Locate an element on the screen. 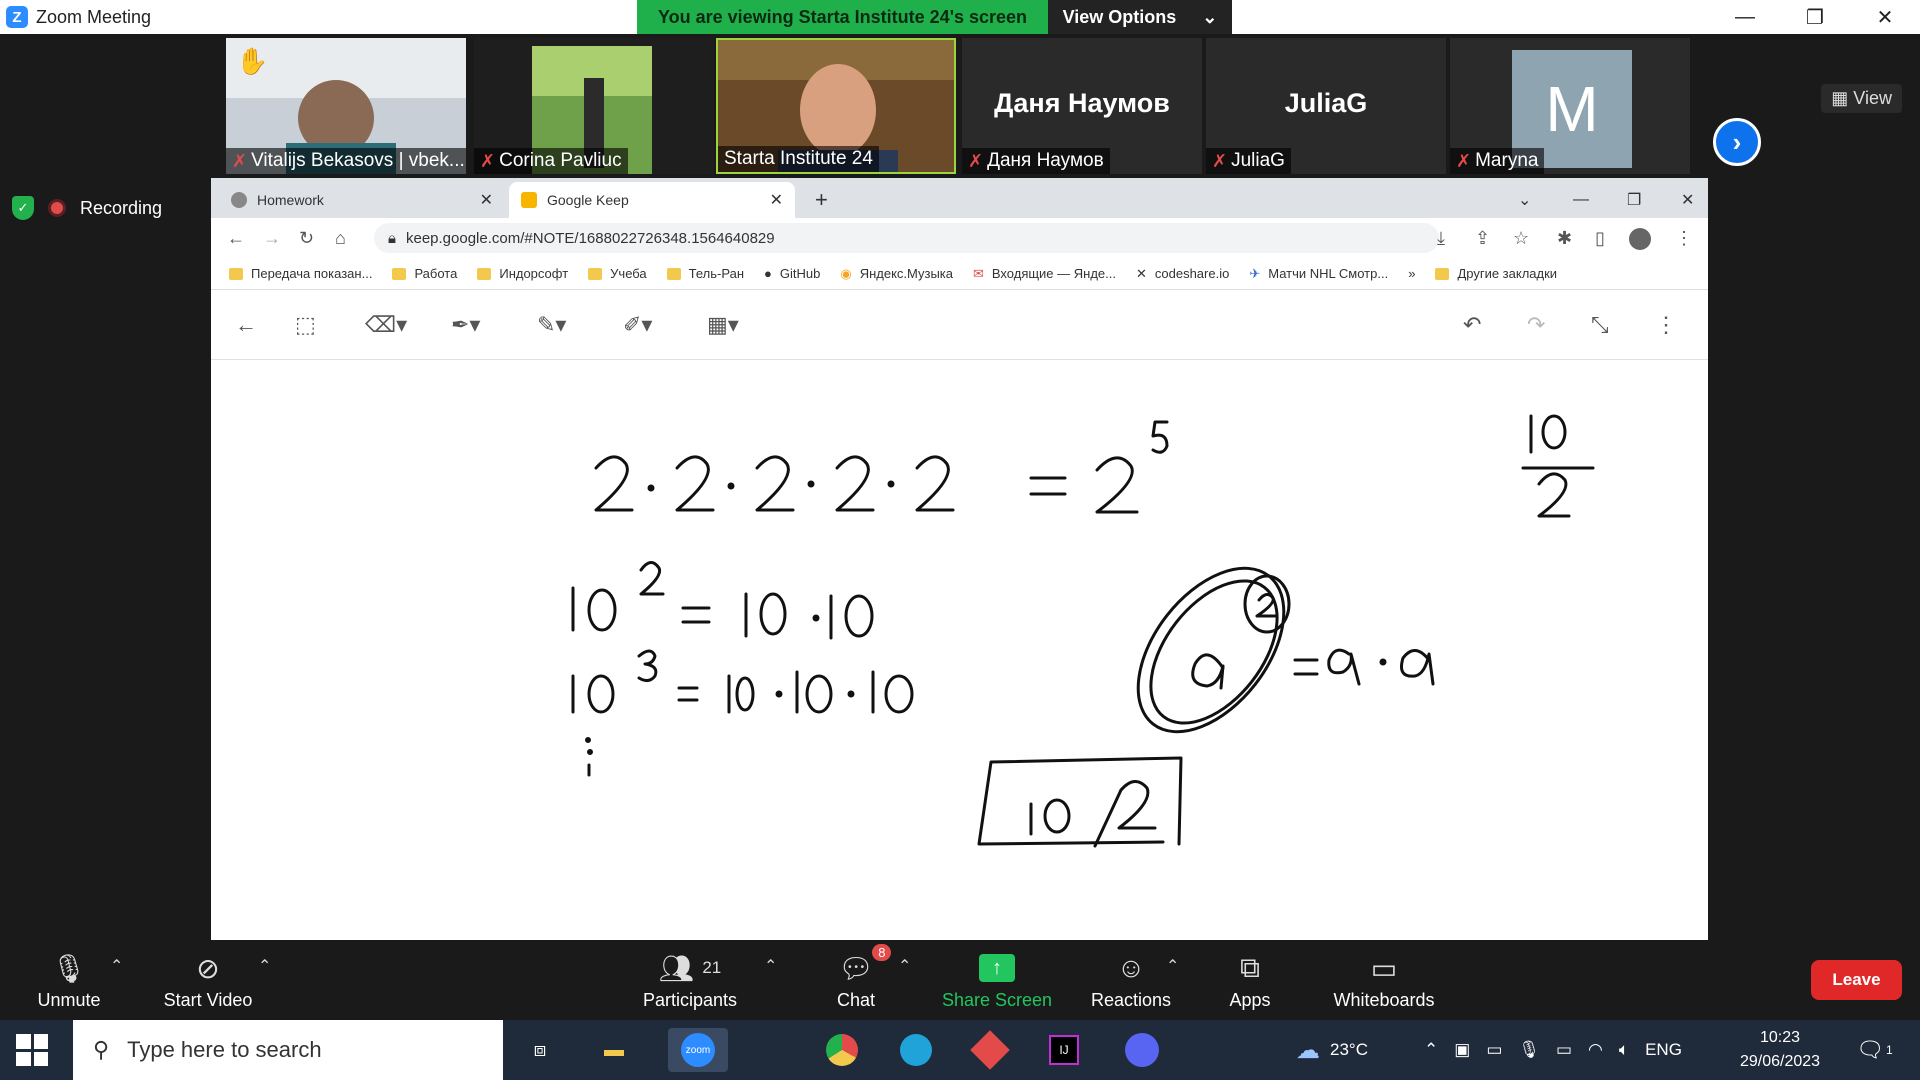 The image size is (1920, 1080). bookmark-item: Работа is located at coordinates (424, 273).